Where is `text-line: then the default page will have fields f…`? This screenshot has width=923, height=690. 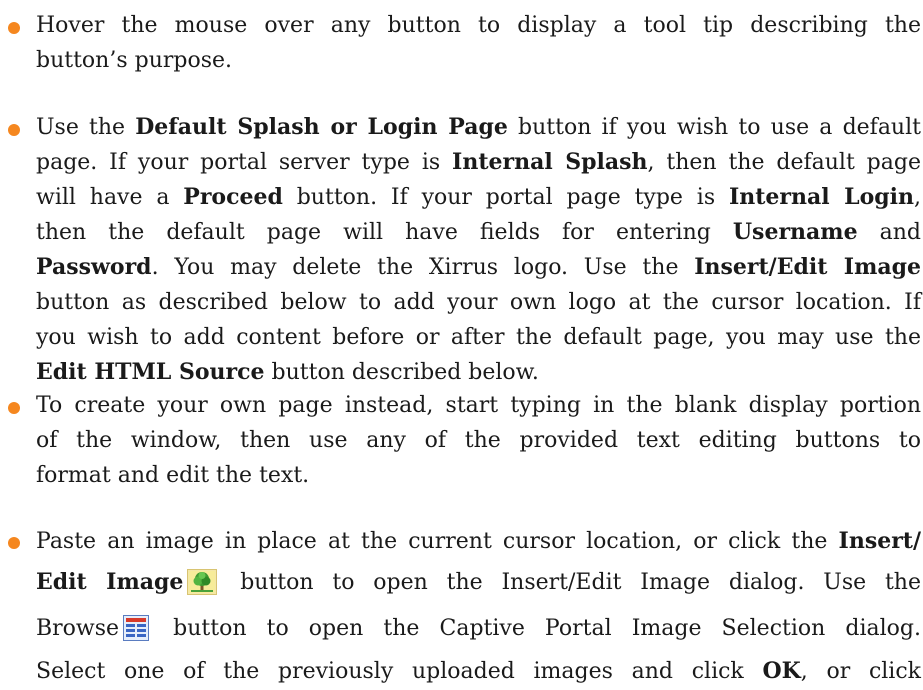 text-line: then the default page will have fields f… is located at coordinates (478, 232).